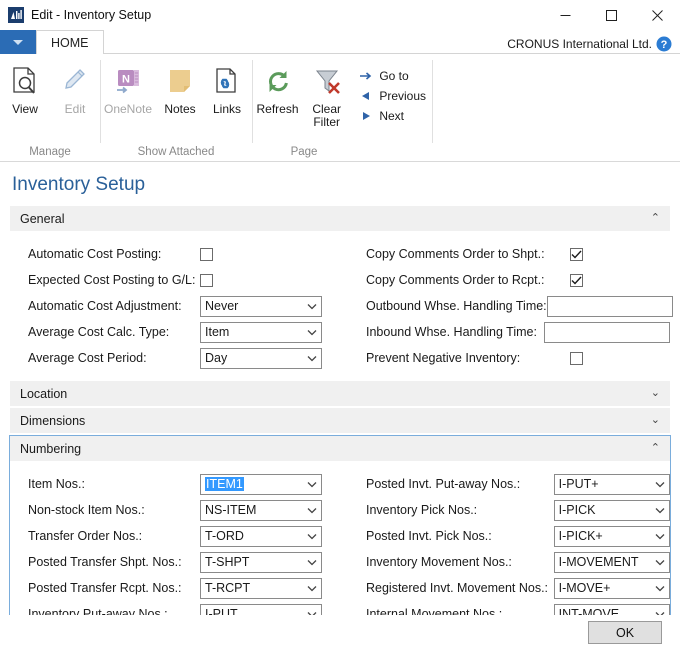 Image resolution: width=680 pixels, height=665 pixels. I want to click on dynamics-nav-icon, so click(16, 15).